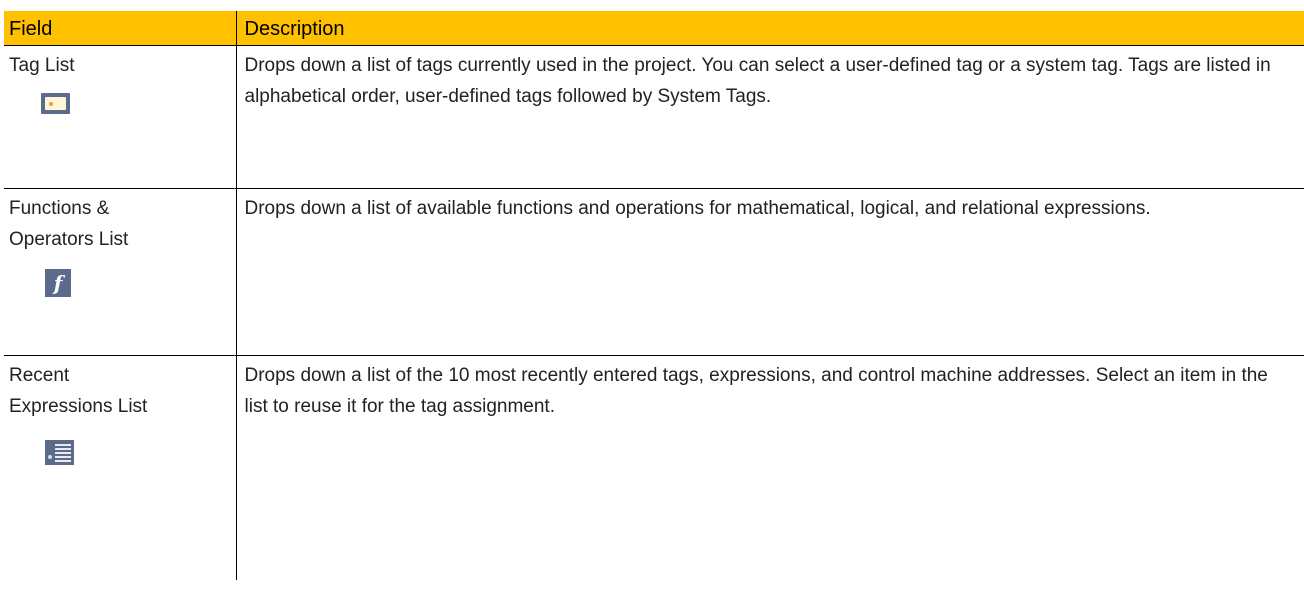  I want to click on header-field: Field, so click(120, 28).